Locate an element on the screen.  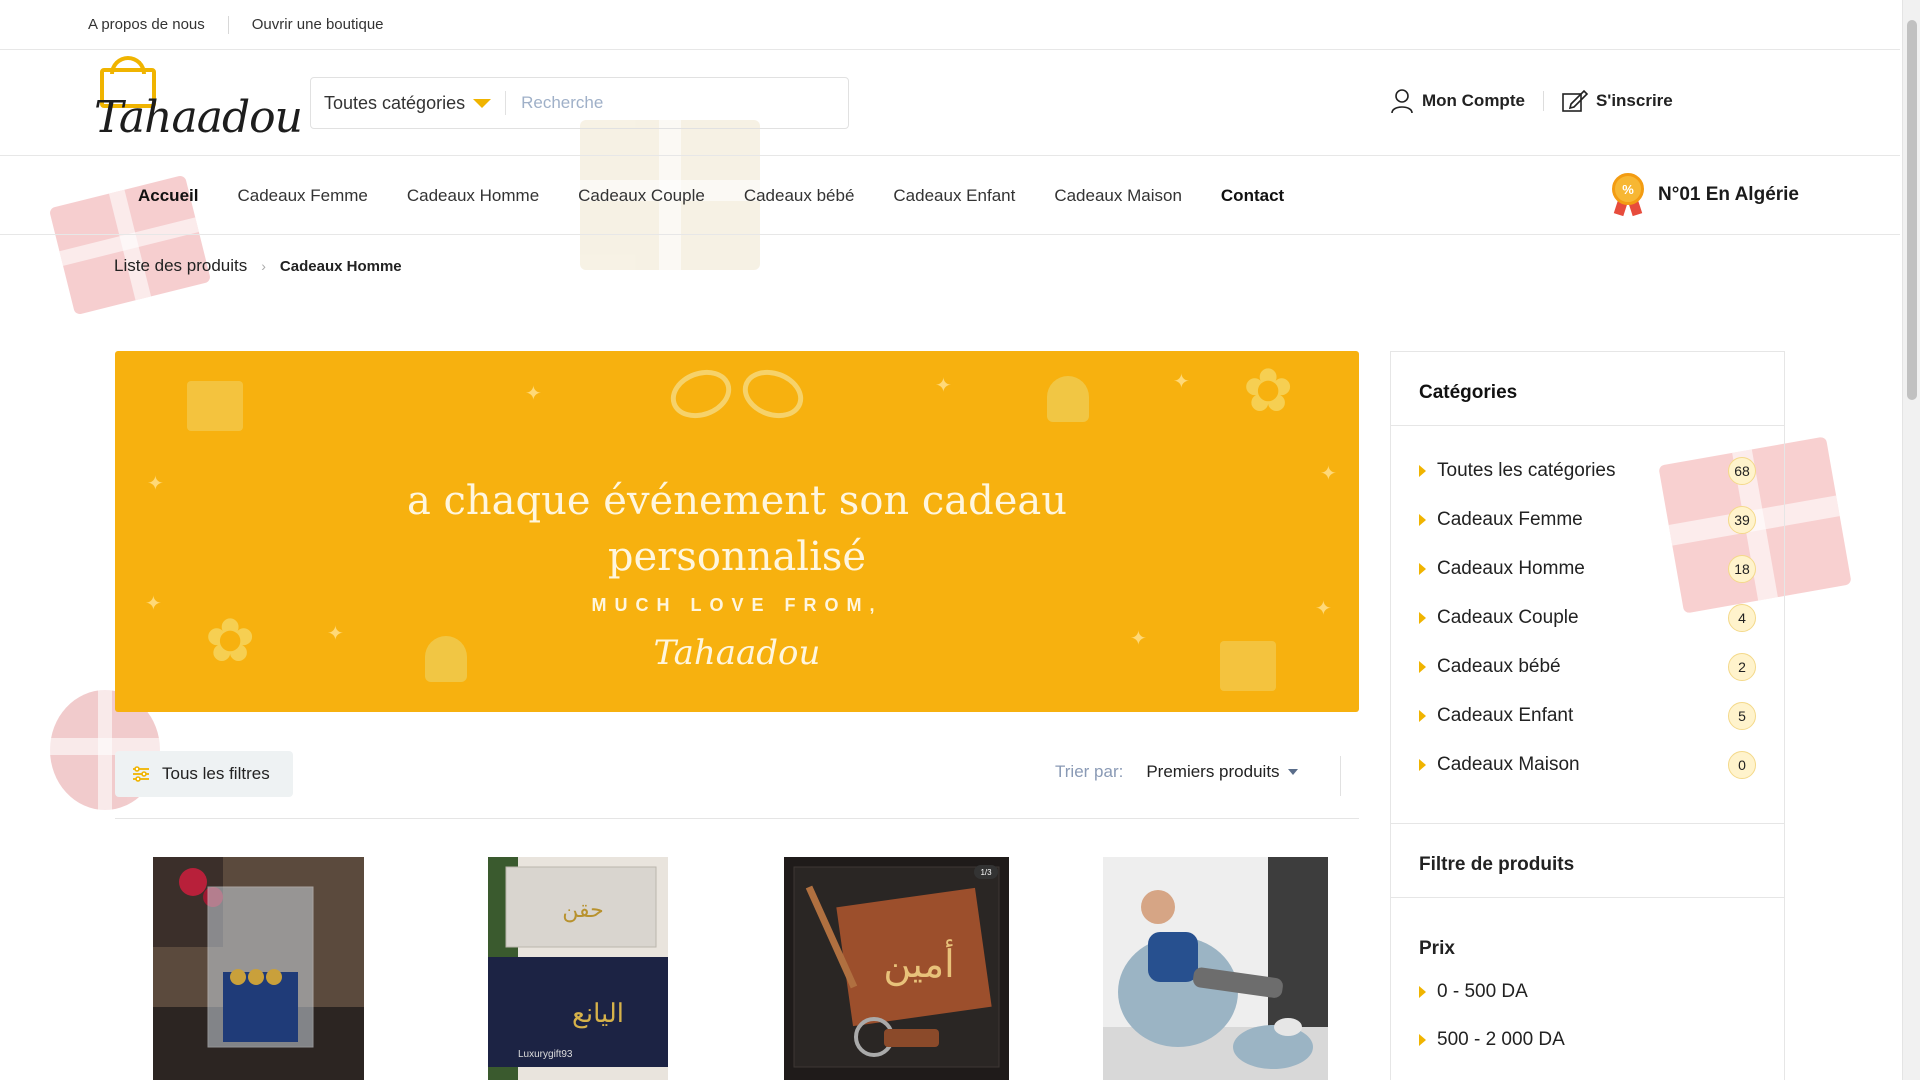
category-select: Toutes catégories is located at coordinates (408, 103).